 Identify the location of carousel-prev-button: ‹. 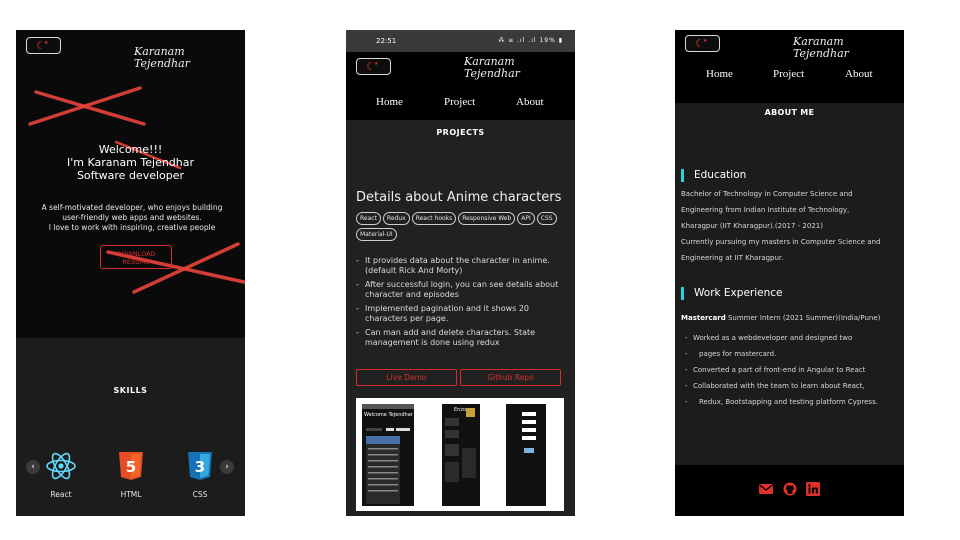
(33, 467).